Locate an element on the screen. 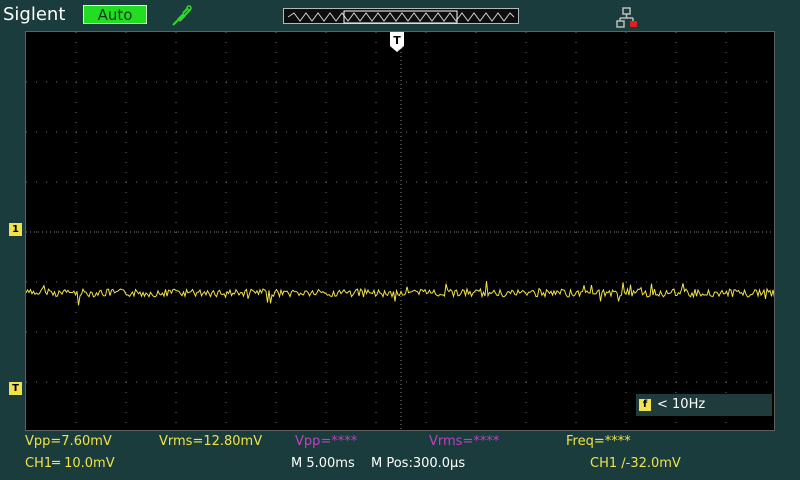 The image size is (800, 480). vrms-ch1: Vrms=12.80mV is located at coordinates (211, 441).